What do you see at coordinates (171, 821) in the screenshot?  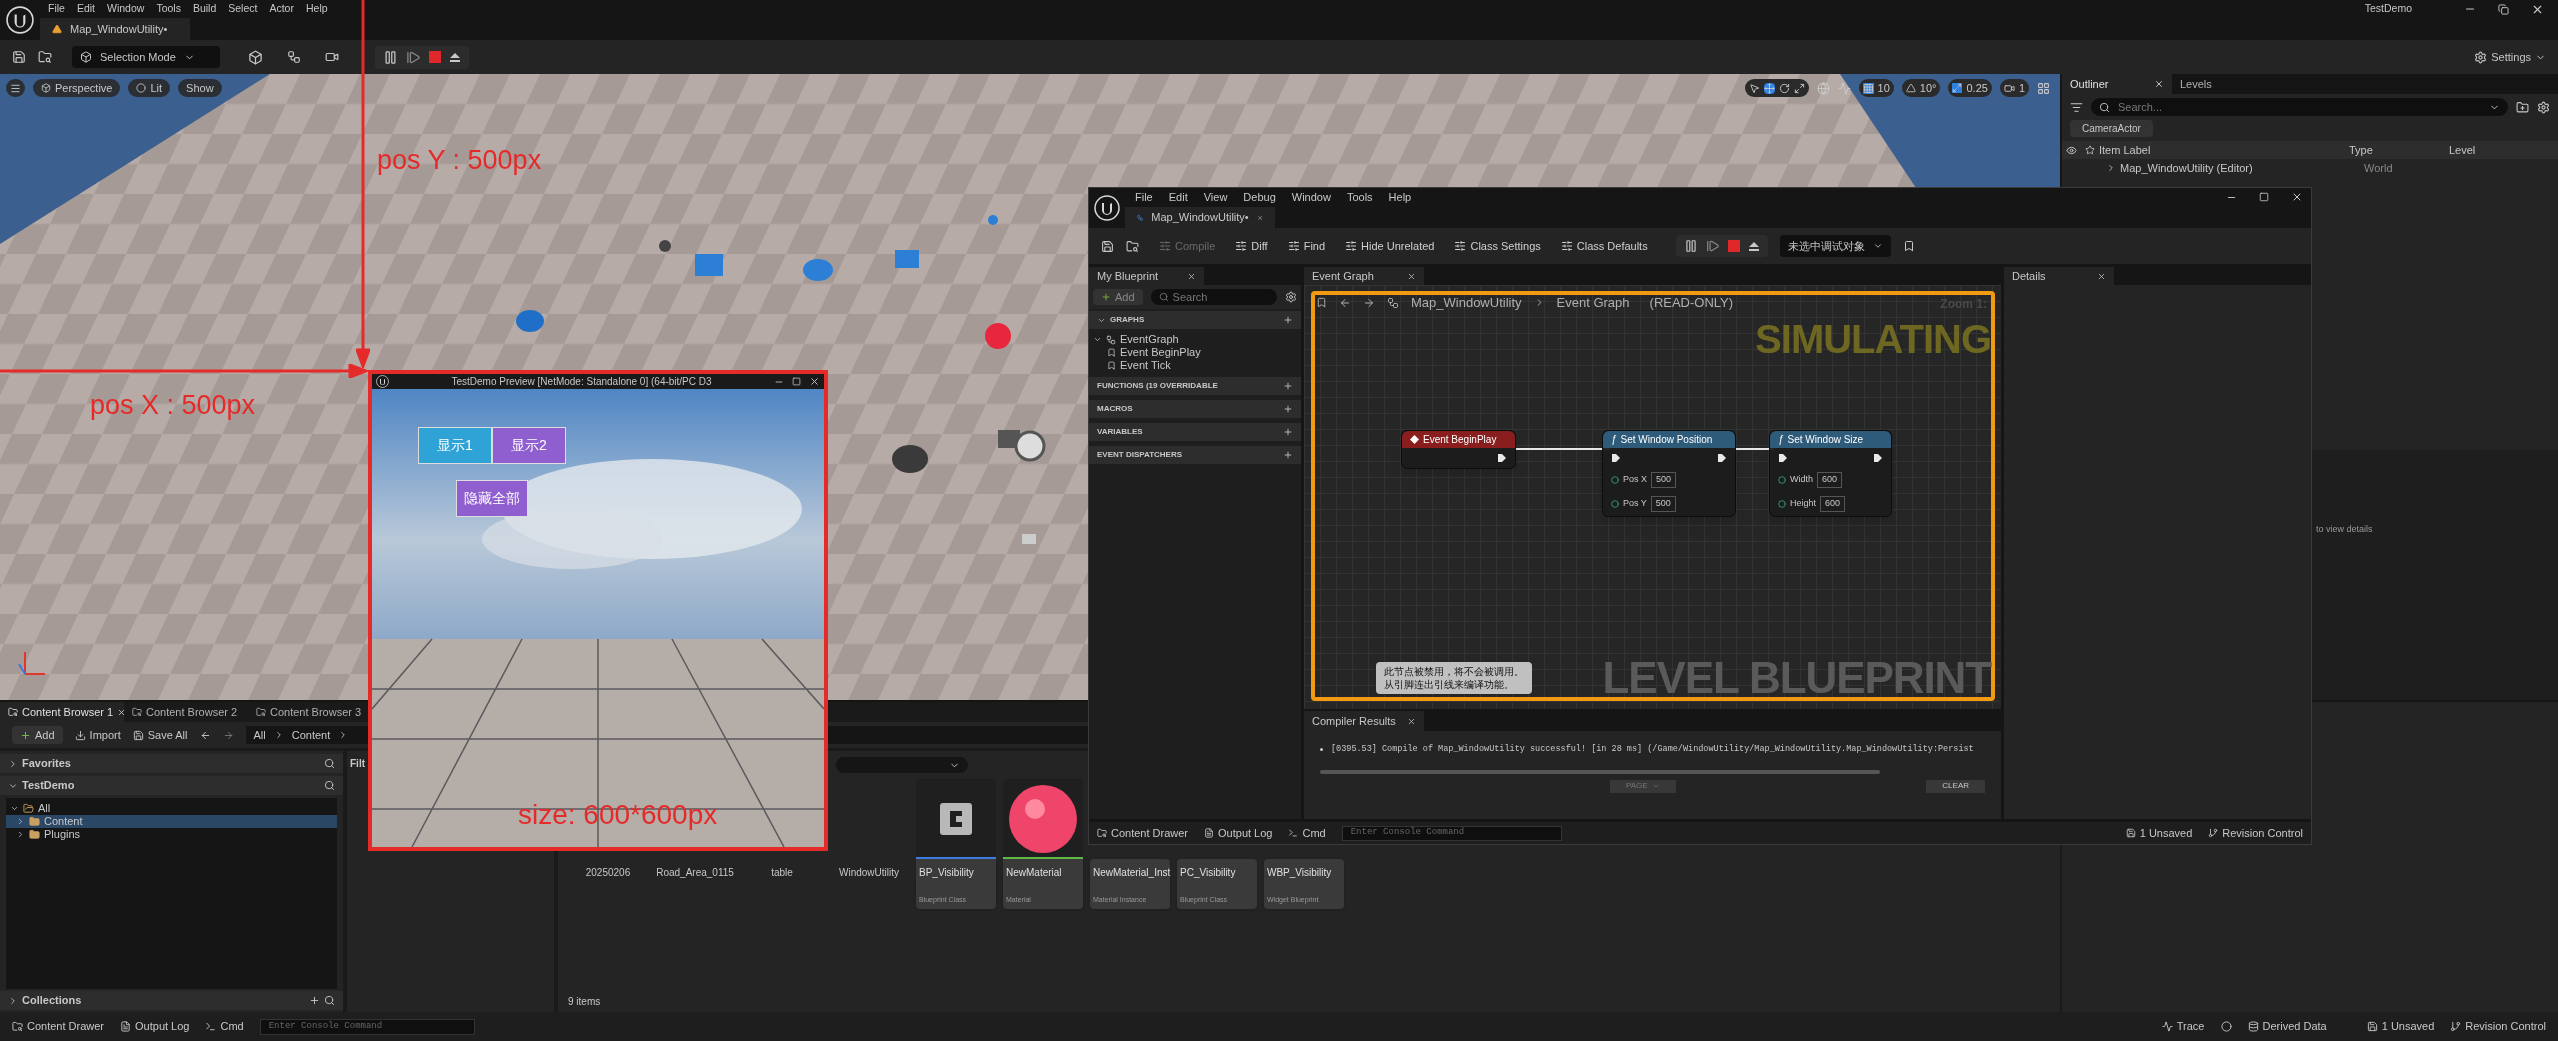 I see `tree-item: Content` at bounding box center [171, 821].